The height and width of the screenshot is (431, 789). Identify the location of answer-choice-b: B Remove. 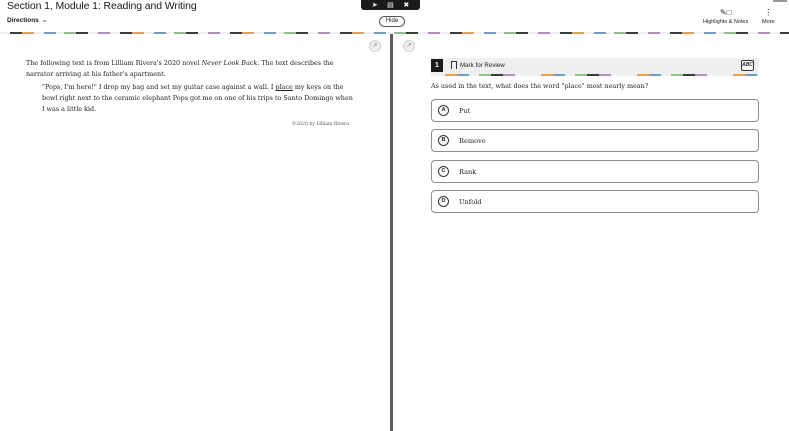
(595, 140).